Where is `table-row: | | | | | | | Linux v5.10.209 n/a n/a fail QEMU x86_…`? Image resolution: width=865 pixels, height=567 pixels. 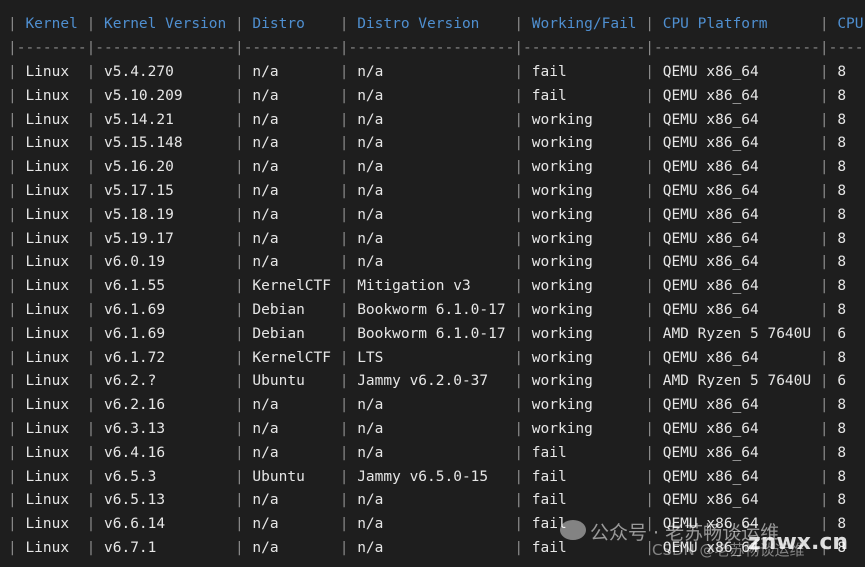 table-row: | | | | | | | Linux v5.10.209 n/a n/a fail QEMU x86_… is located at coordinates (436, 96).